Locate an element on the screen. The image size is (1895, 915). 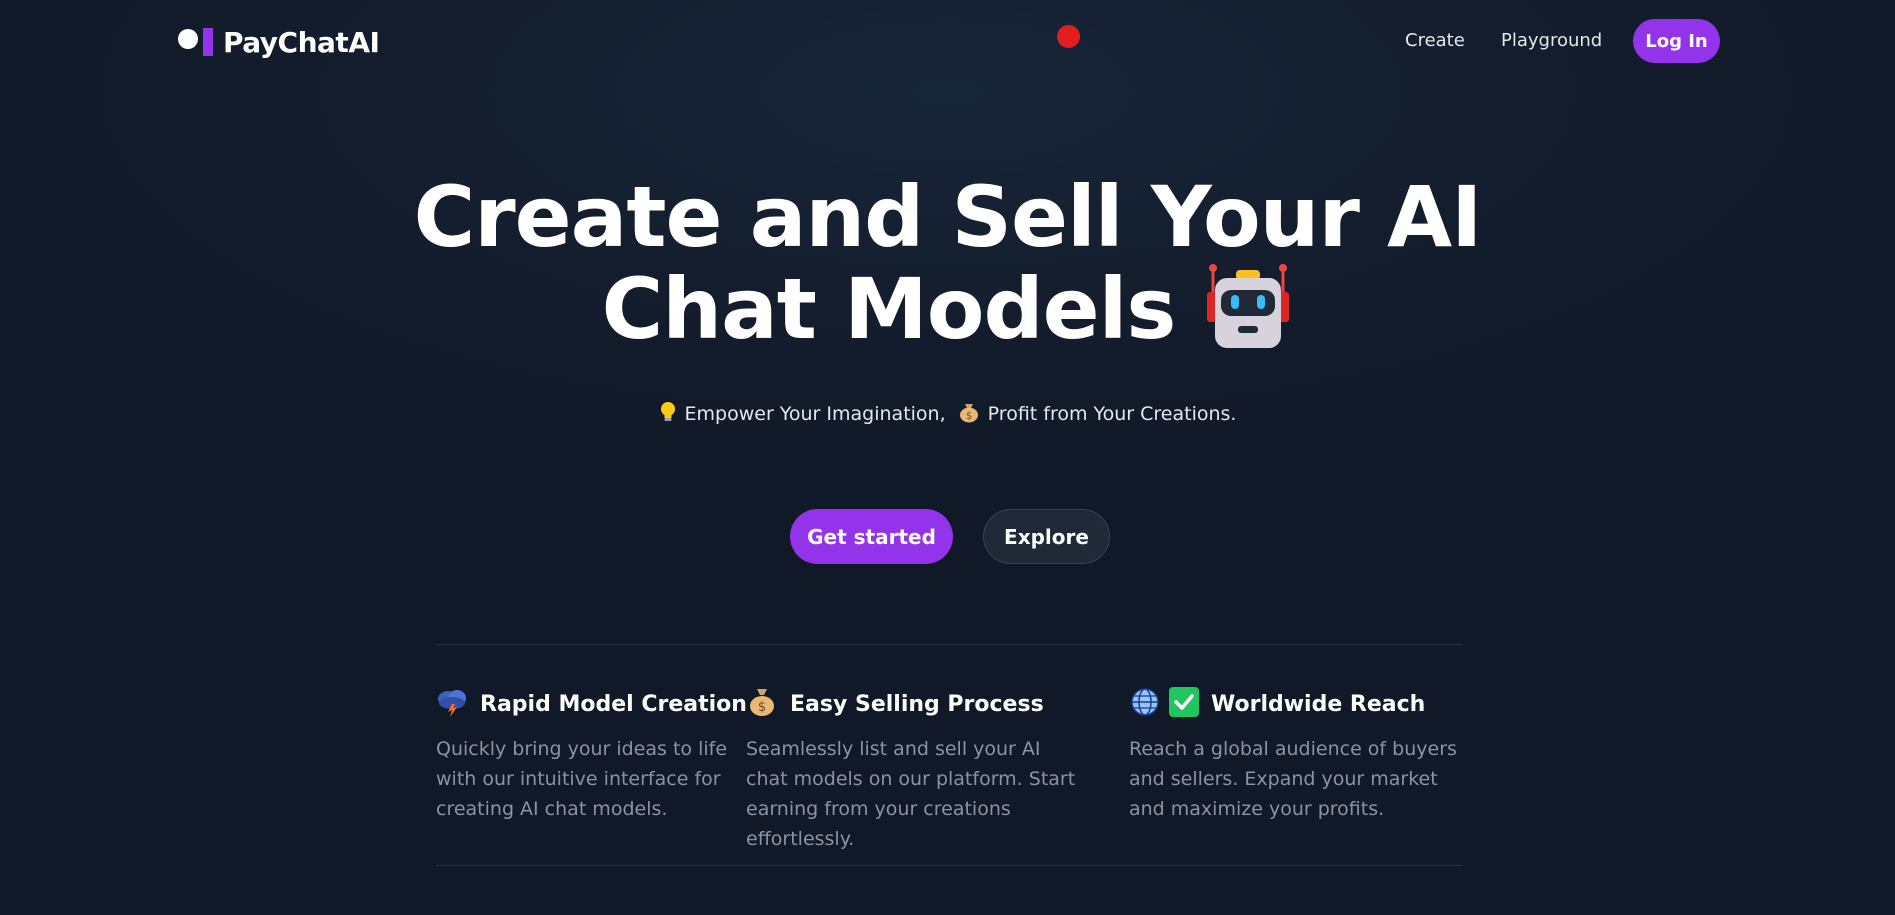
hero-title-line2-wrap: Chat Models is located at coordinates (947, 315).